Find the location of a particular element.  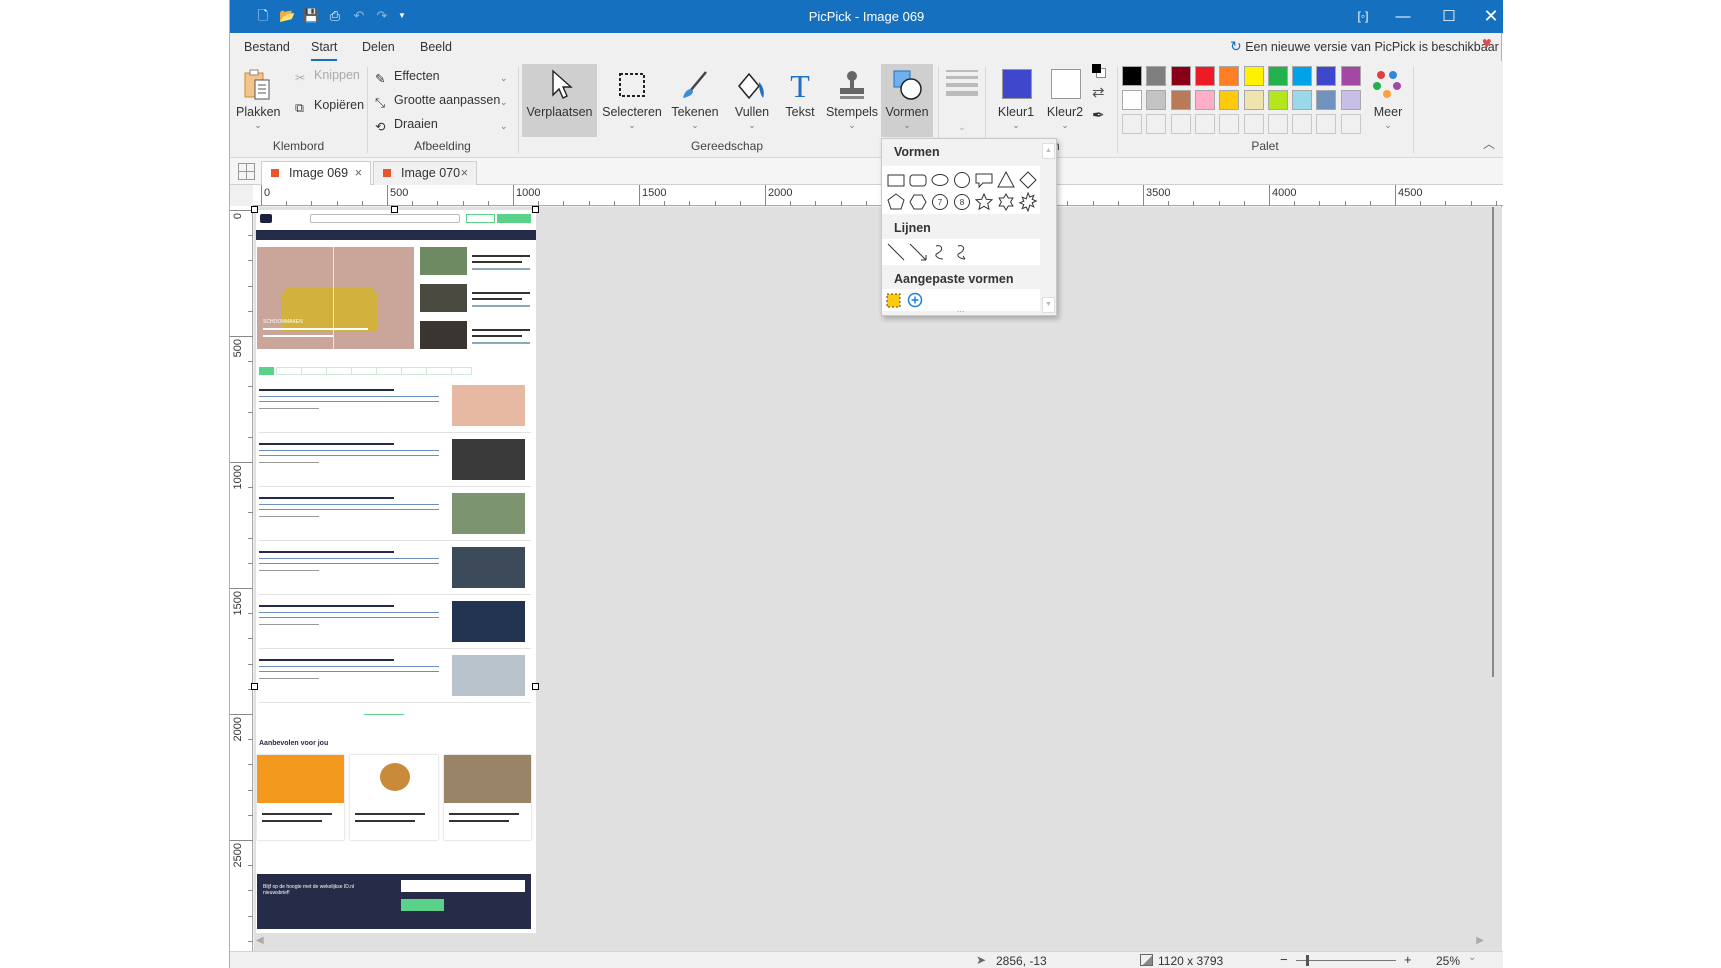

scroll-left-icon: ◀ is located at coordinates (260, 940).